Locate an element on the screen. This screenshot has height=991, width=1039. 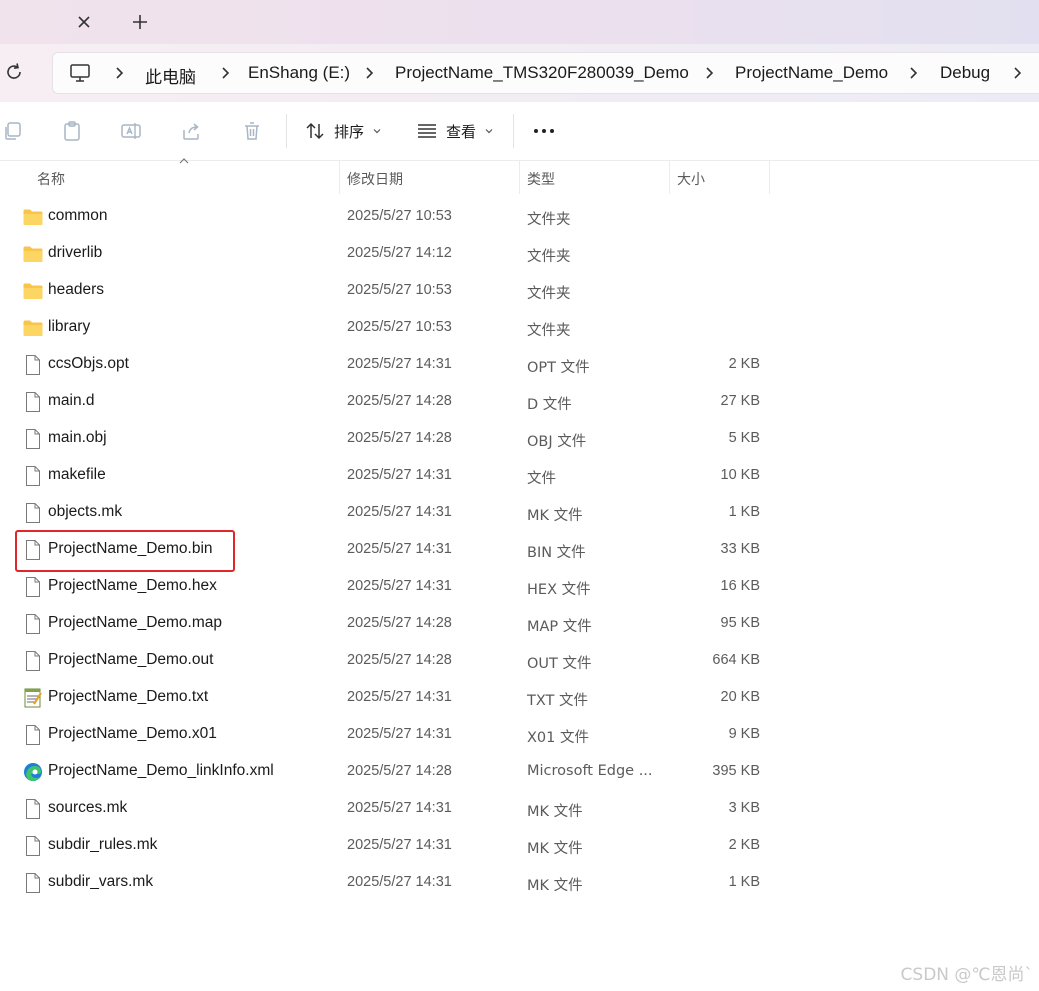
new-tab-icon is located at coordinates (140, 22).